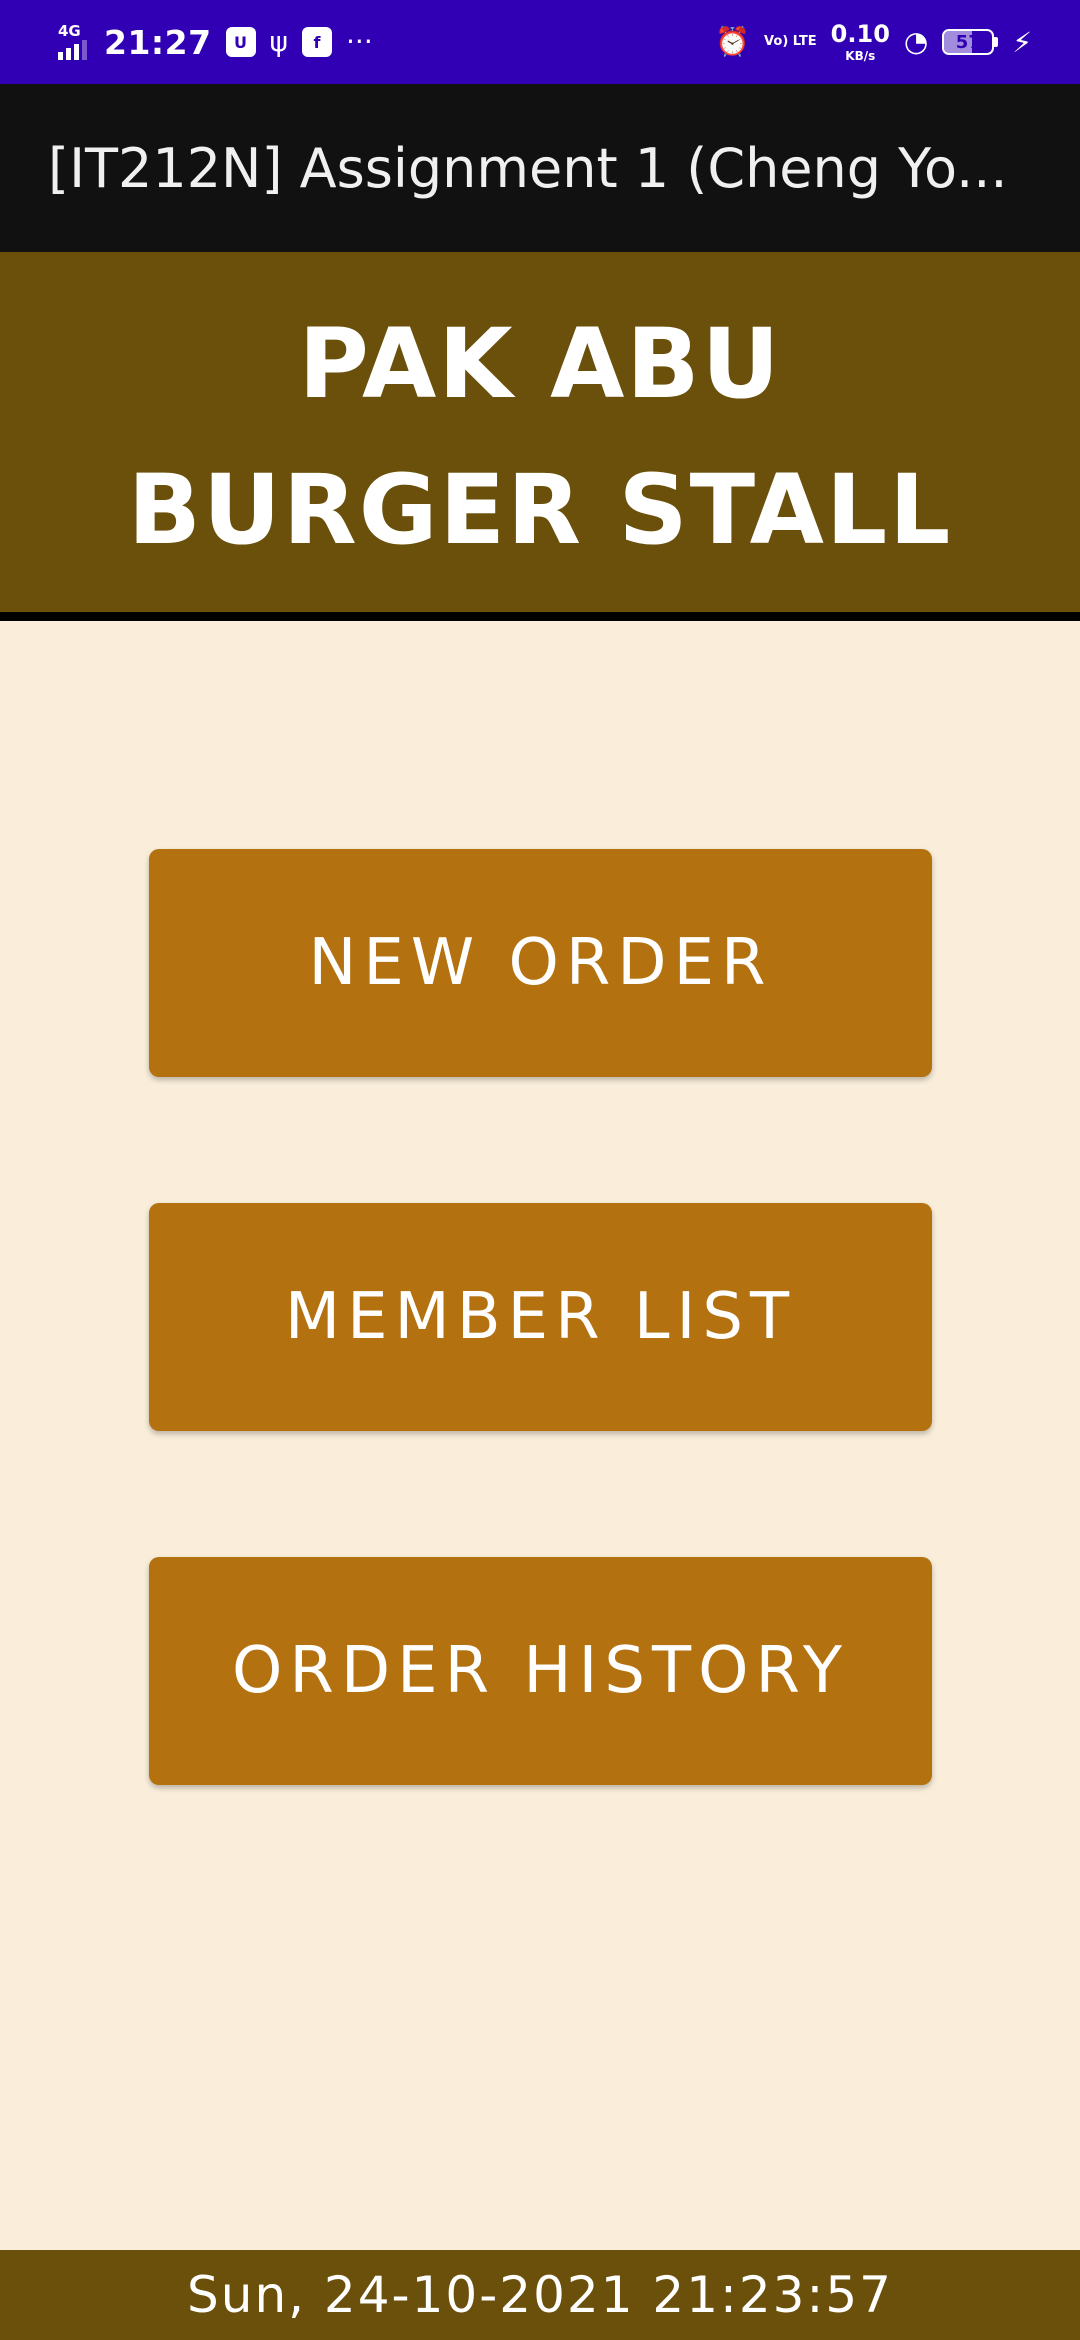 The image size is (1080, 2340). I want to click on status-time: 21:27, so click(158, 42).